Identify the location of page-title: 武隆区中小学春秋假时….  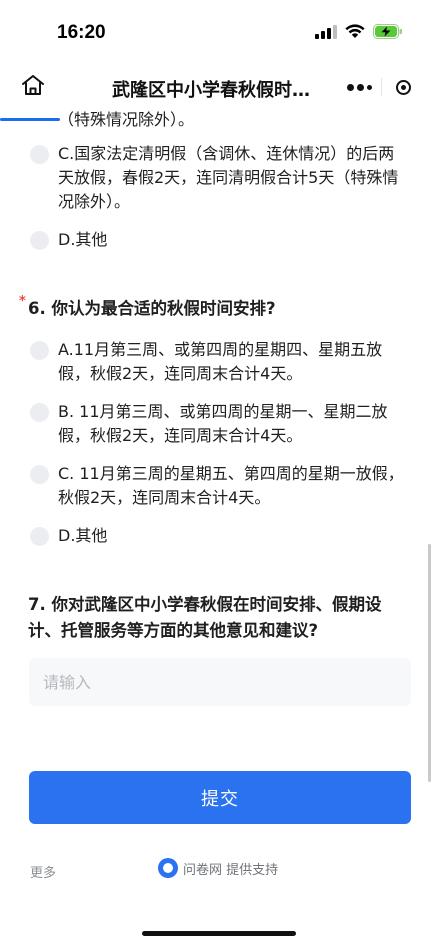
(211, 90).